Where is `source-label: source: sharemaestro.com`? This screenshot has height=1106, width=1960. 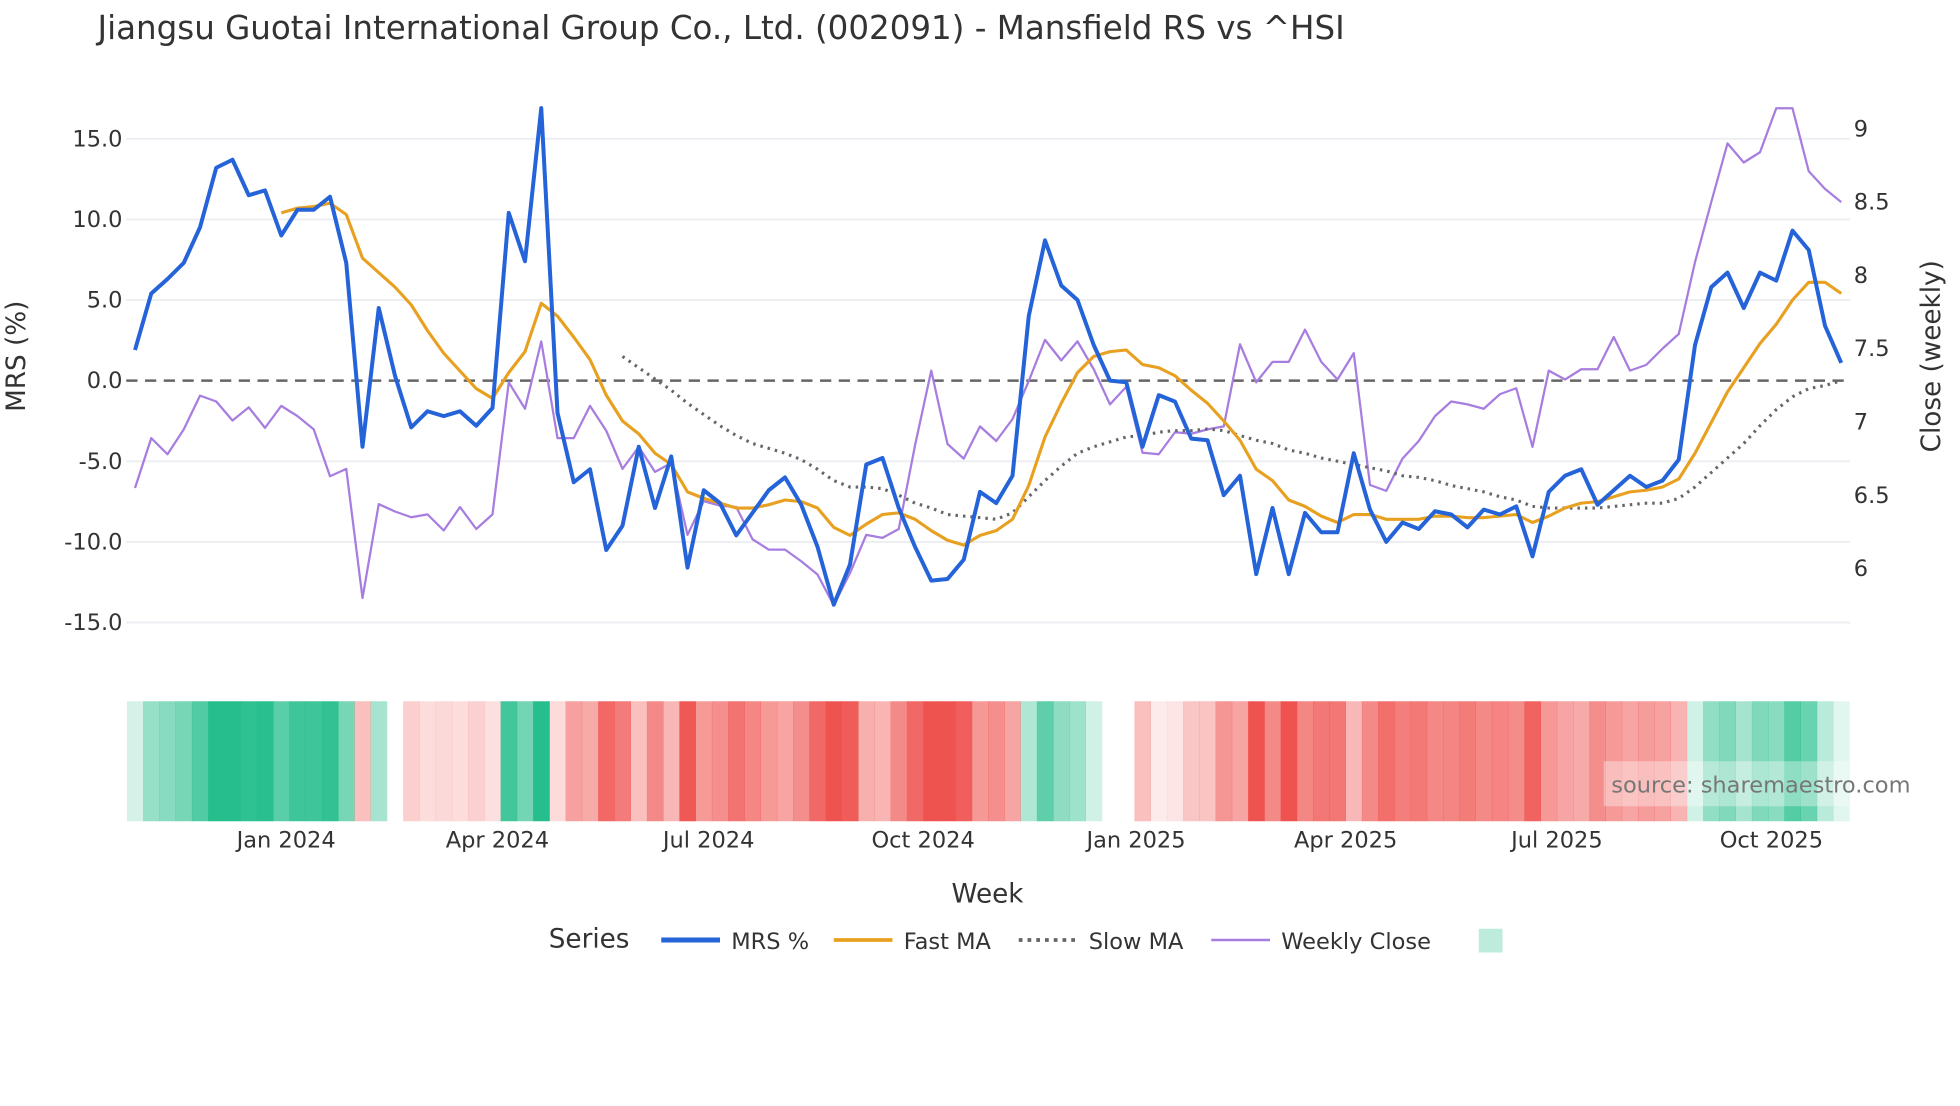 source-label: source: sharemaestro.com is located at coordinates (1760, 786).